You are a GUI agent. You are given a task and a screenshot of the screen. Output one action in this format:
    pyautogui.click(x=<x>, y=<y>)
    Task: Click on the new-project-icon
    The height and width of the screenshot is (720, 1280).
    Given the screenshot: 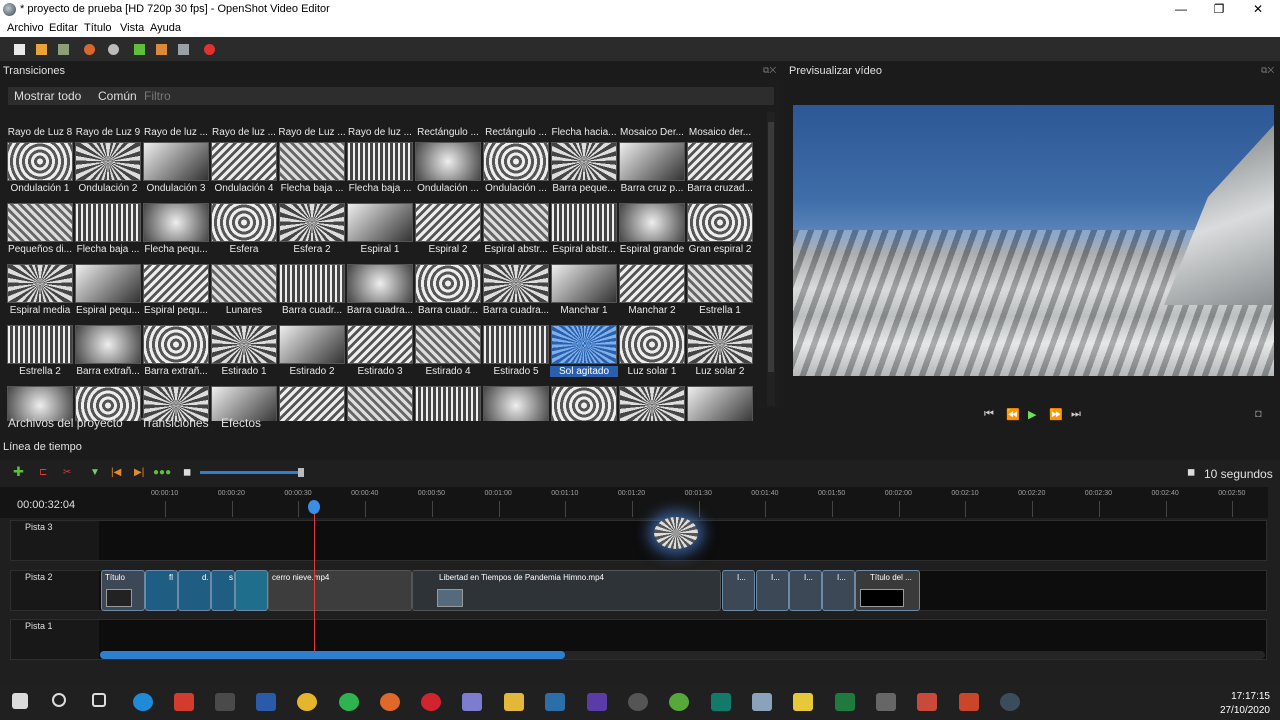 What is the action you would take?
    pyautogui.click(x=19, y=49)
    